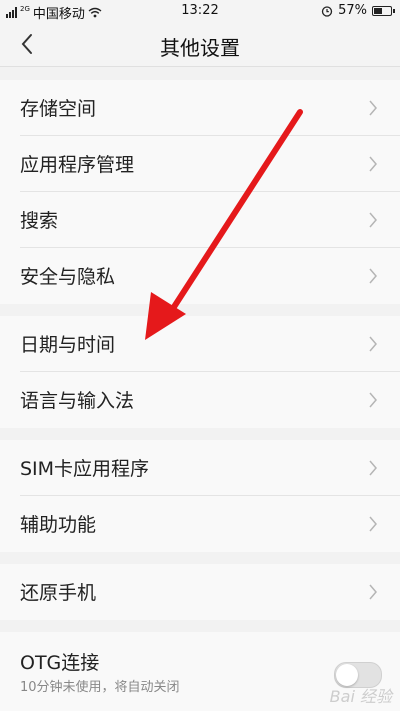  What do you see at coordinates (39, 221) in the screenshot?
I see `settings-item-label: 搜索` at bounding box center [39, 221].